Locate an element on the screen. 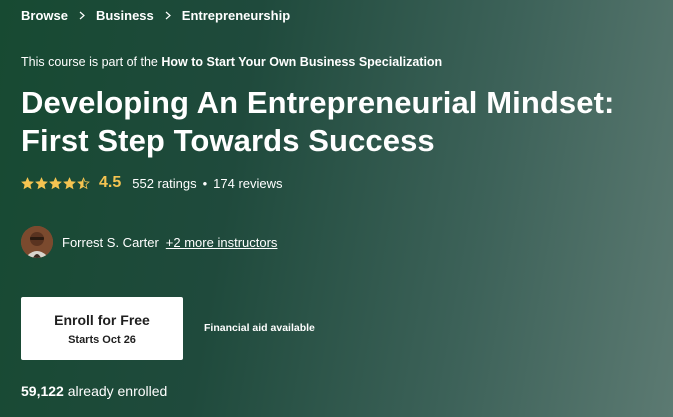 The width and height of the screenshot is (673, 417). title-line-2: First Step Towards Success is located at coordinates (228, 140).